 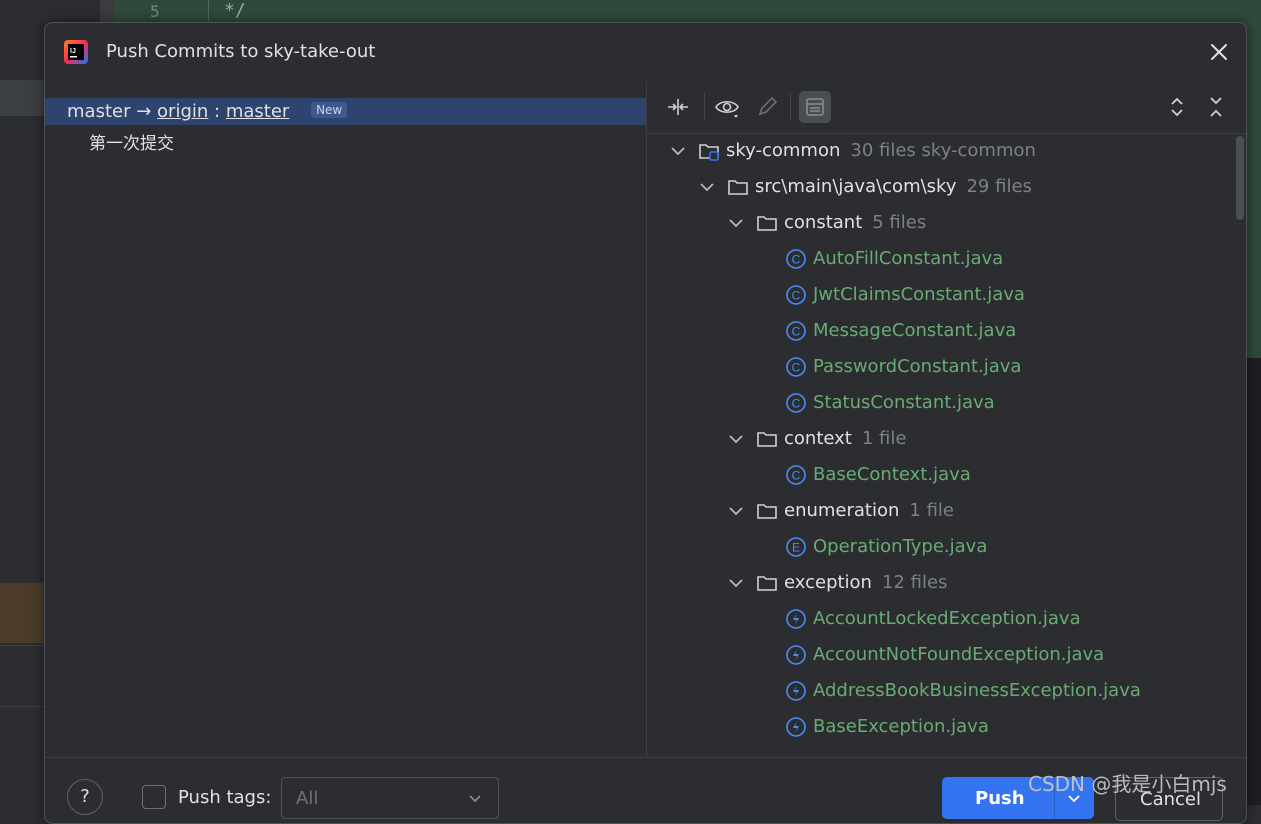 I want to click on tree-file-row: AccountNotFoundException.java, so click(x=939, y=656).